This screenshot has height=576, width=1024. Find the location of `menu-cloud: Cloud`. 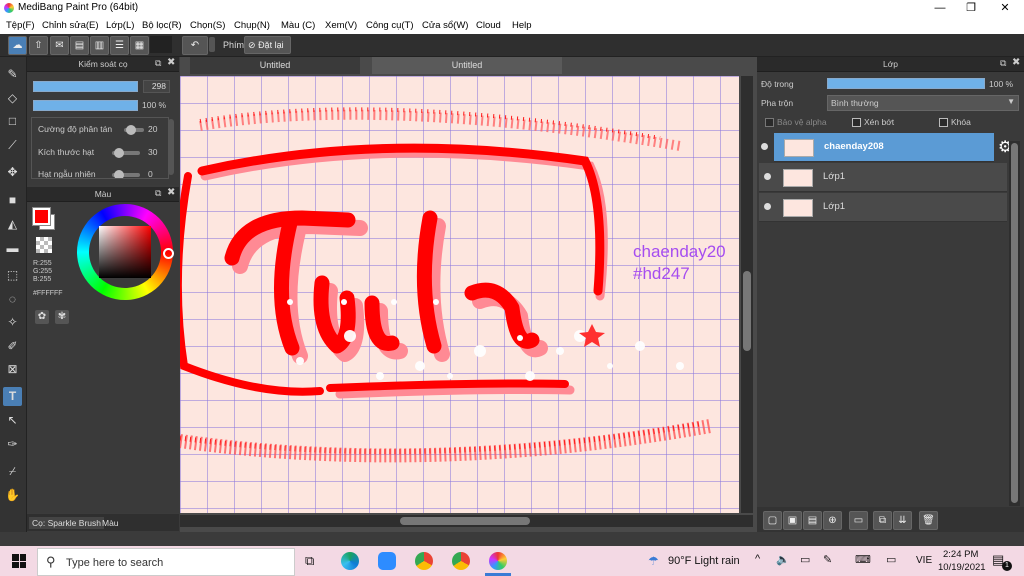

menu-cloud: Cloud is located at coordinates (488, 25).